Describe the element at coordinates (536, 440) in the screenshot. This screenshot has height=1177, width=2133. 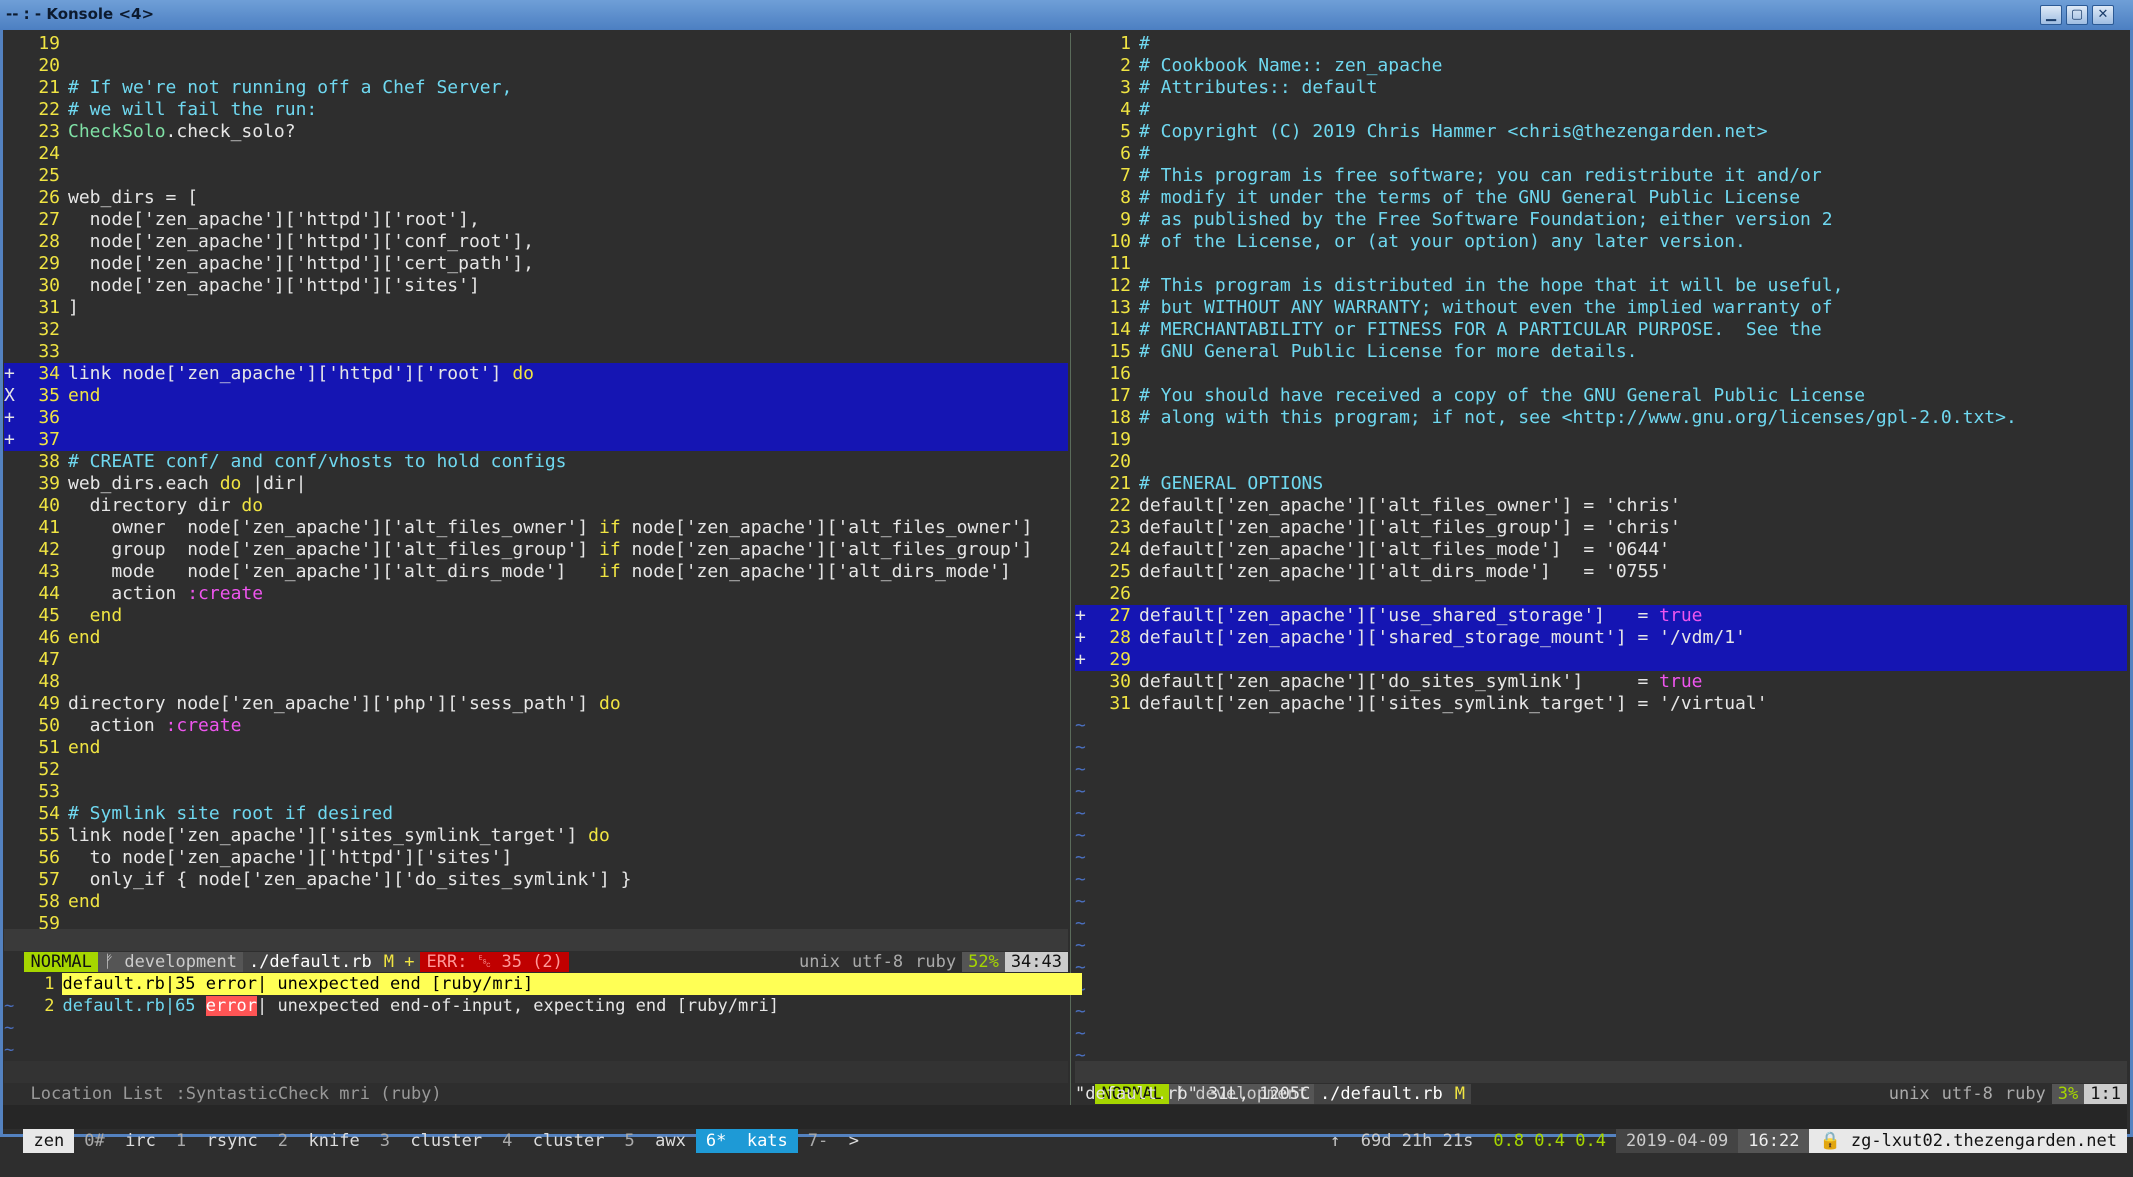
I see `code-line: +37` at that location.